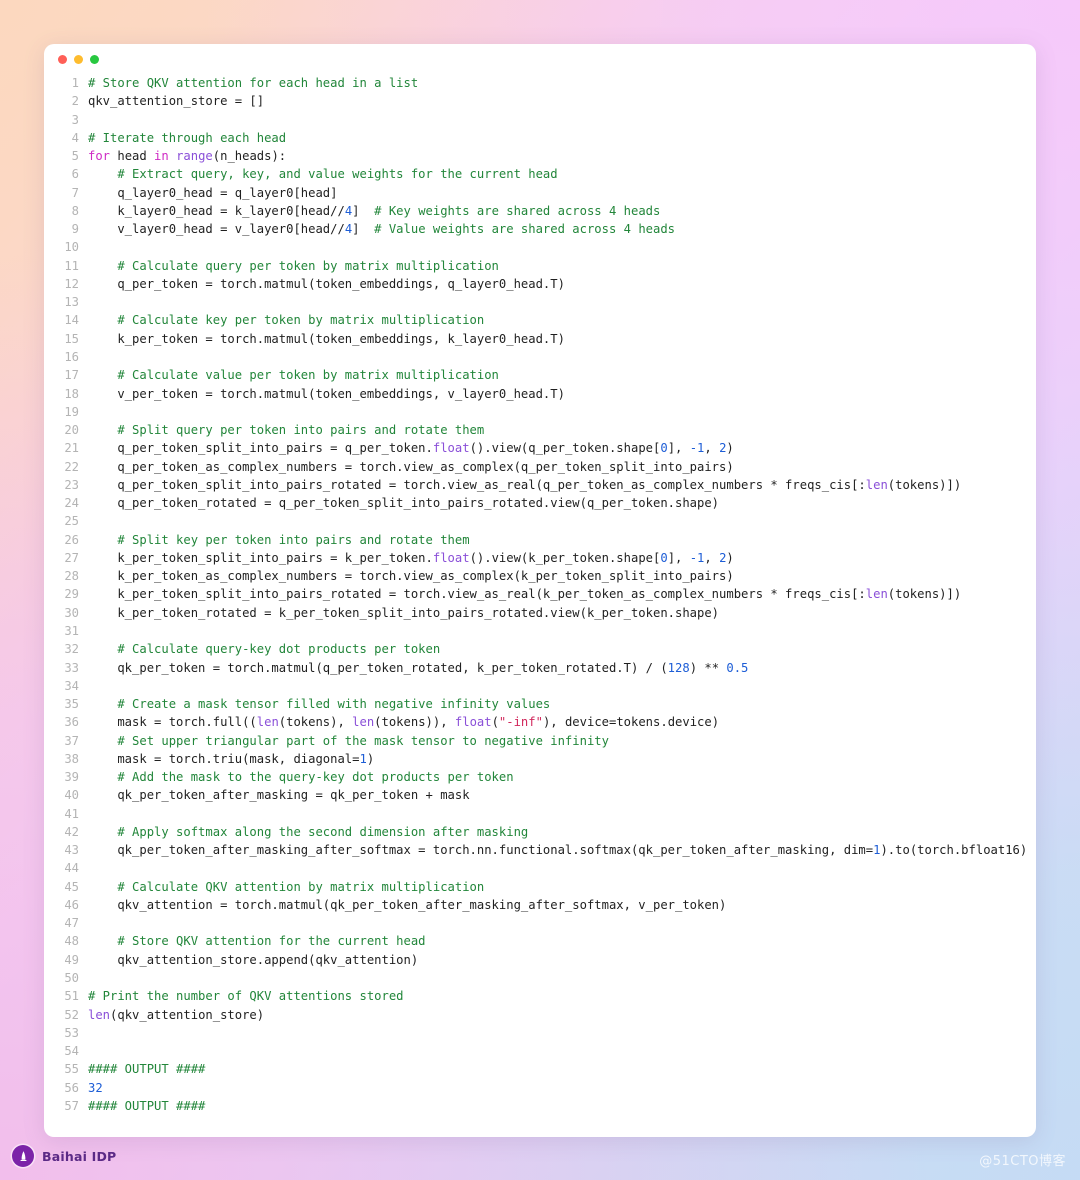  Describe the element at coordinates (71, 539) in the screenshot. I see `line-number: 26` at that location.